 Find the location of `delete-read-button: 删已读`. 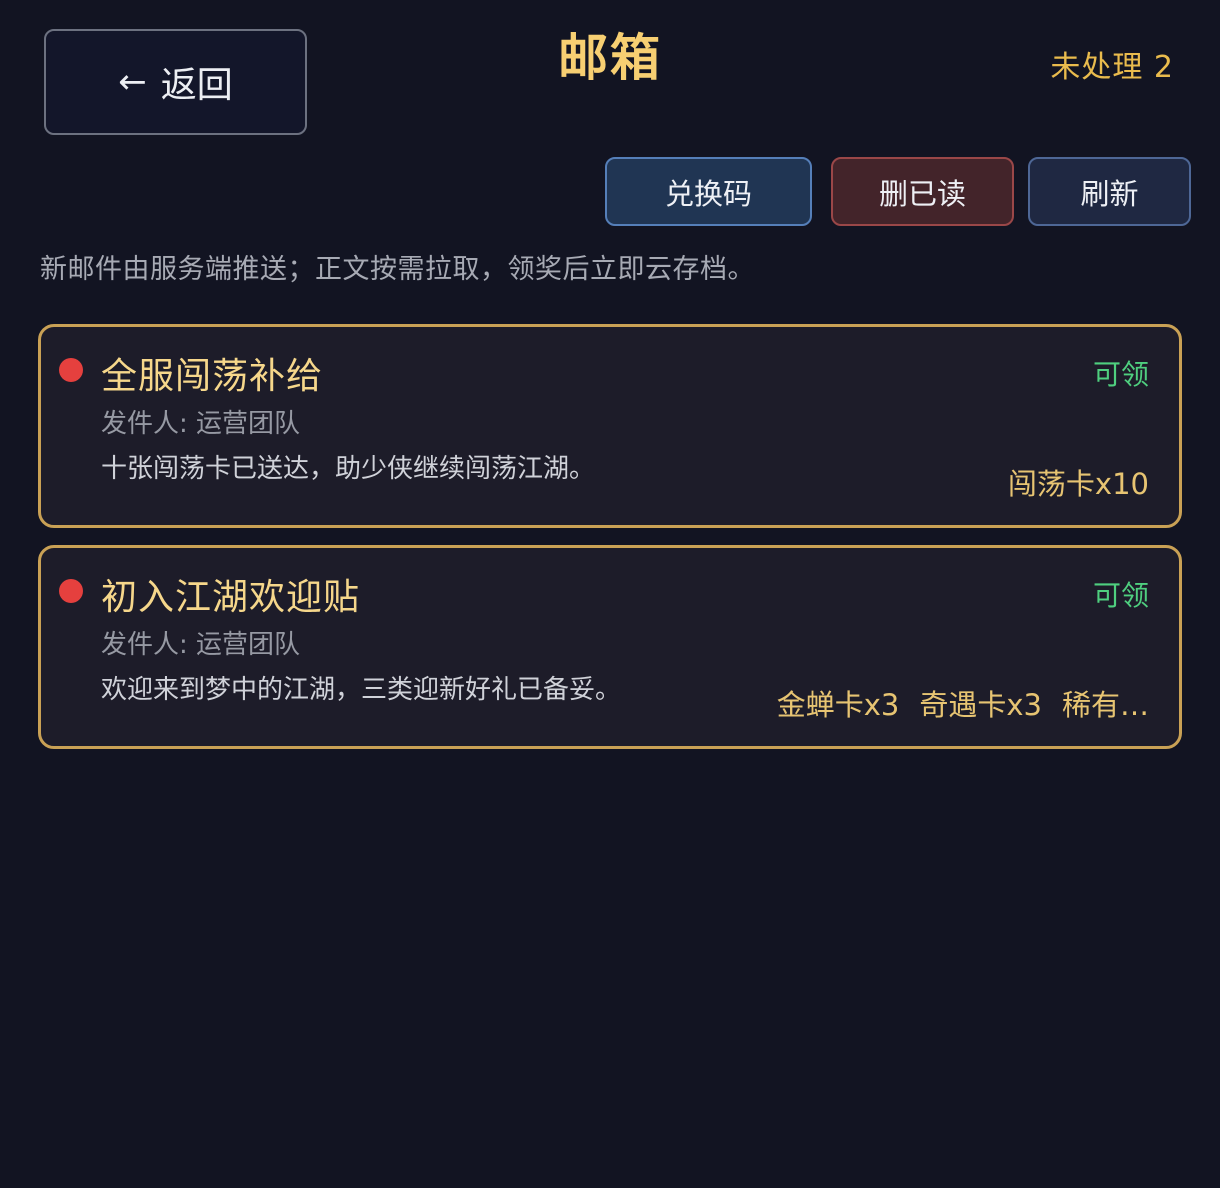

delete-read-button: 删已读 is located at coordinates (922, 191).